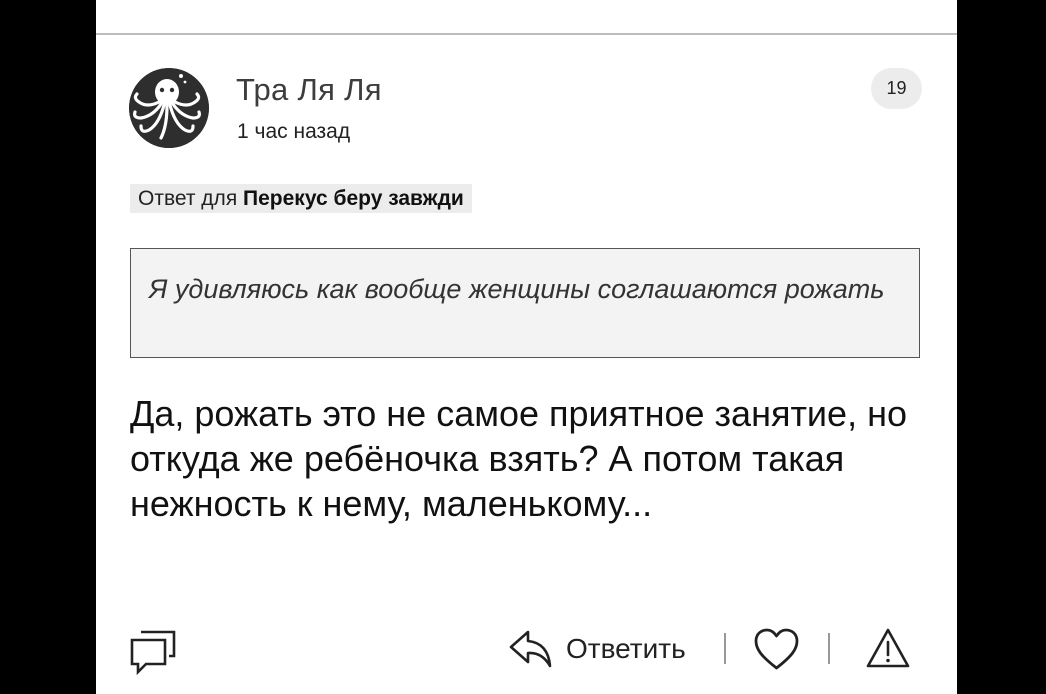  What do you see at coordinates (531, 649) in the screenshot?
I see `reply-arrow-icon` at bounding box center [531, 649].